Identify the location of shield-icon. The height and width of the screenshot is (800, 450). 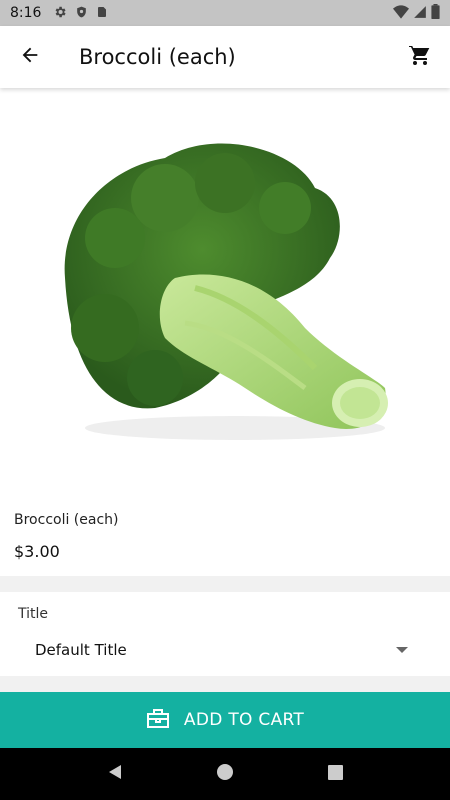
(81, 13).